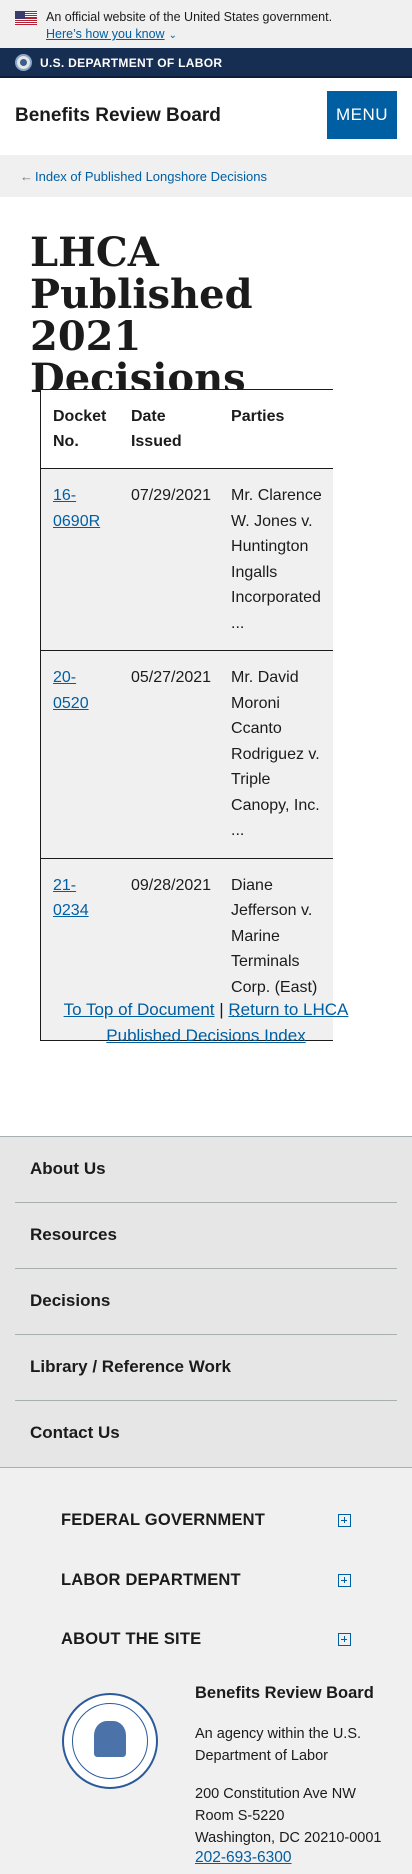 This screenshot has height=1874, width=412. Describe the element at coordinates (362, 115) in the screenshot. I see `menu-button: MENU` at that location.